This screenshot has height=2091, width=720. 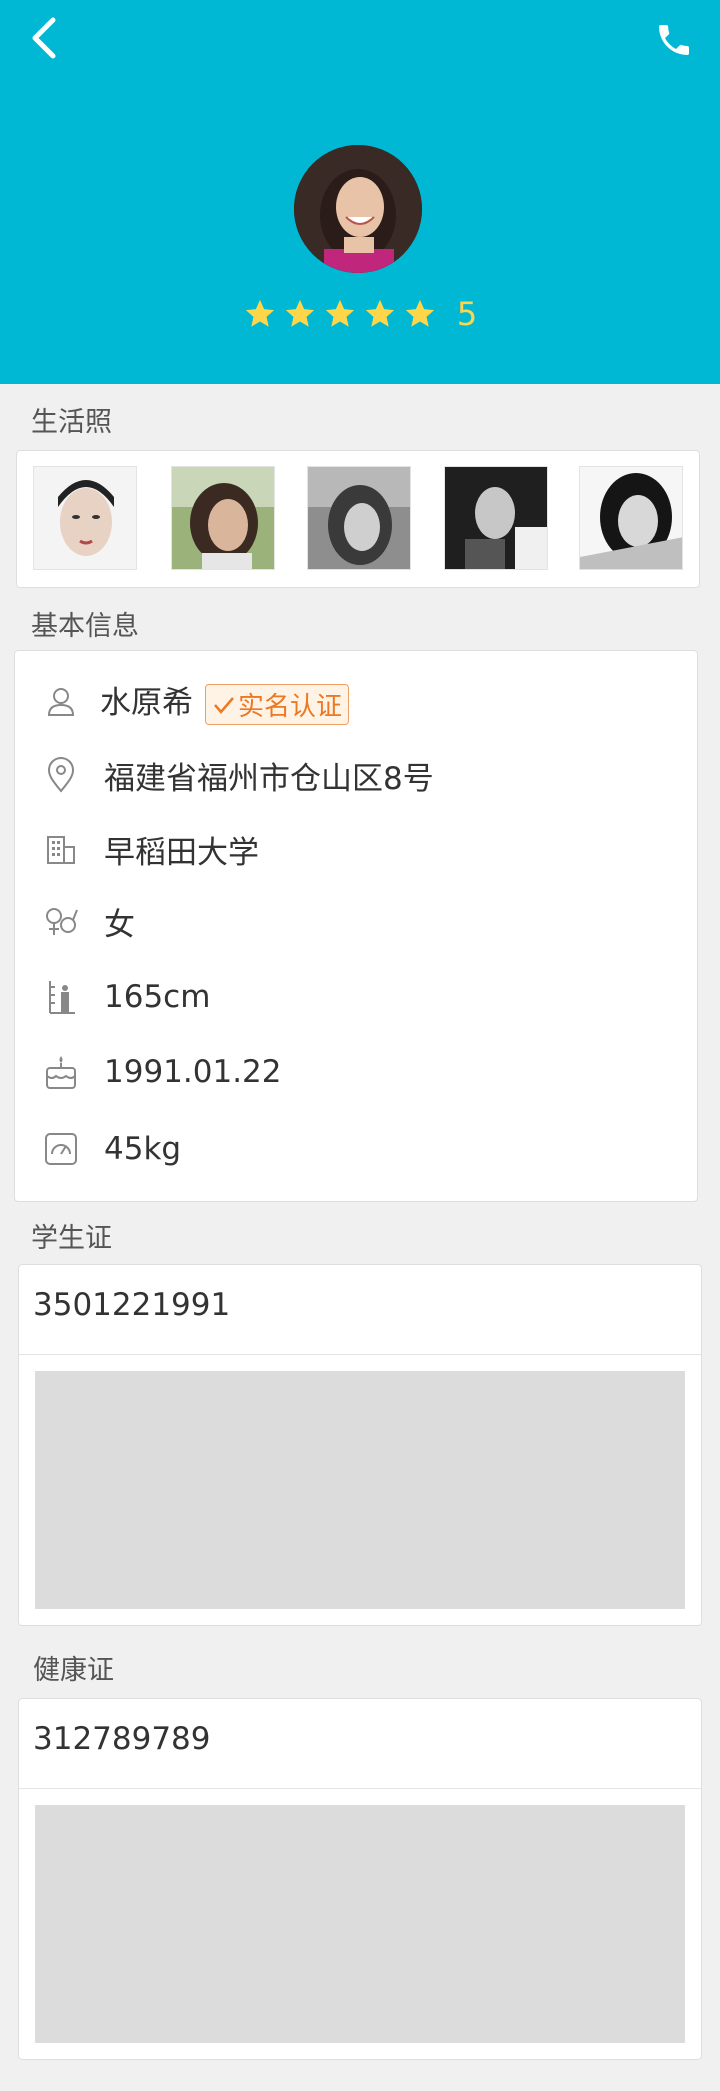 I want to click on phone-icon, so click(x=674, y=40).